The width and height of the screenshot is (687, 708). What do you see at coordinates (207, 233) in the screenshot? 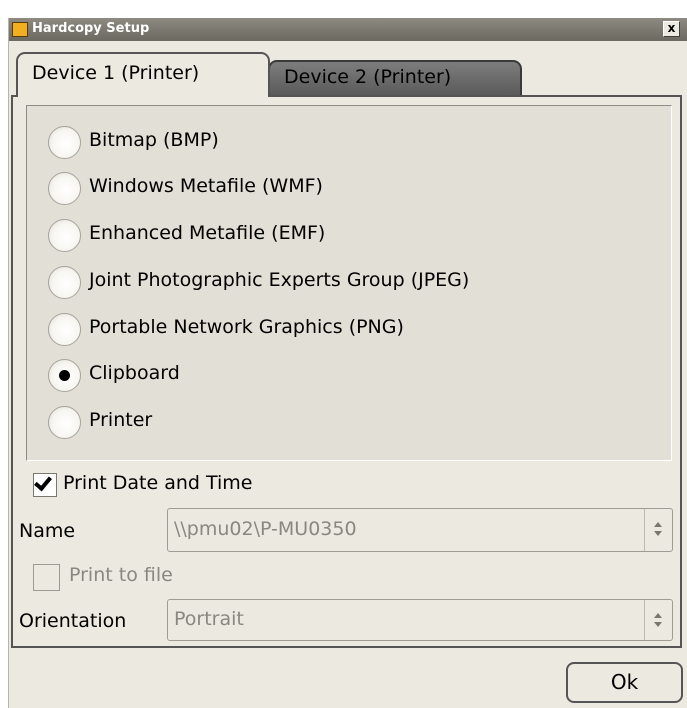
I see `format-option-label: Enhanced Metafile (EMF)` at bounding box center [207, 233].